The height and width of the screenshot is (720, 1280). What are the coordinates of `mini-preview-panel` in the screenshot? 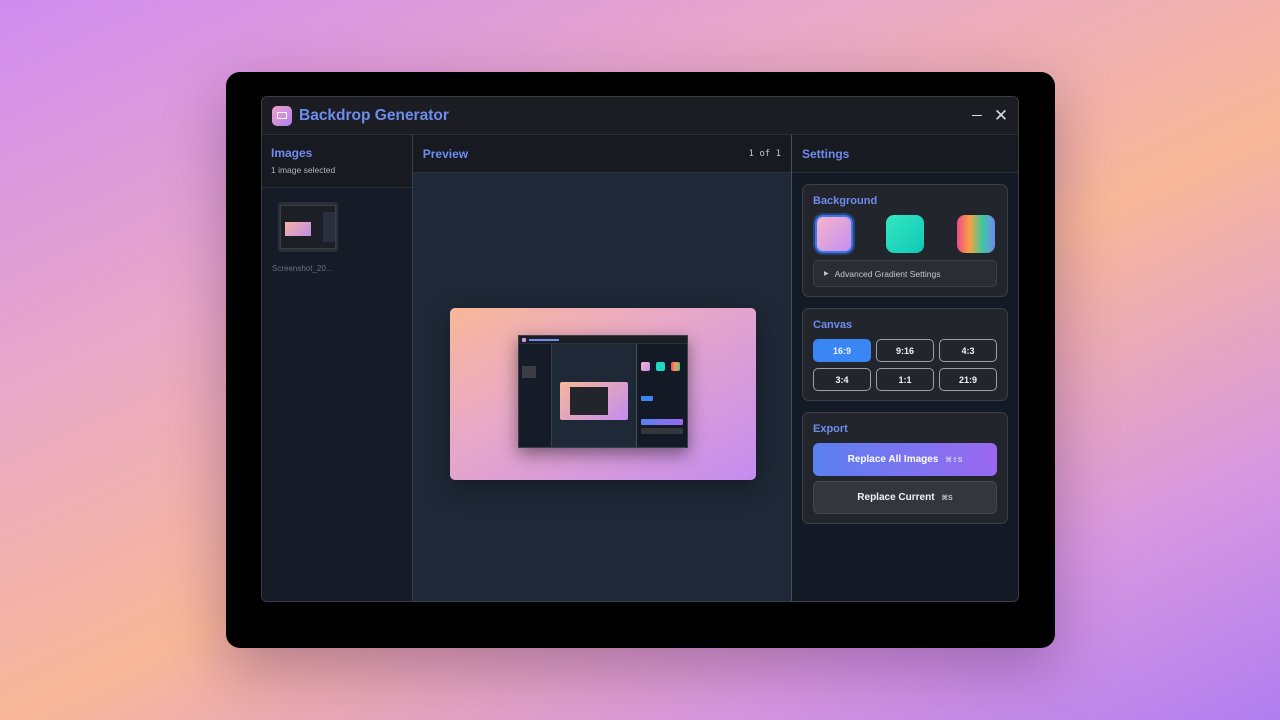 It's located at (594, 395).